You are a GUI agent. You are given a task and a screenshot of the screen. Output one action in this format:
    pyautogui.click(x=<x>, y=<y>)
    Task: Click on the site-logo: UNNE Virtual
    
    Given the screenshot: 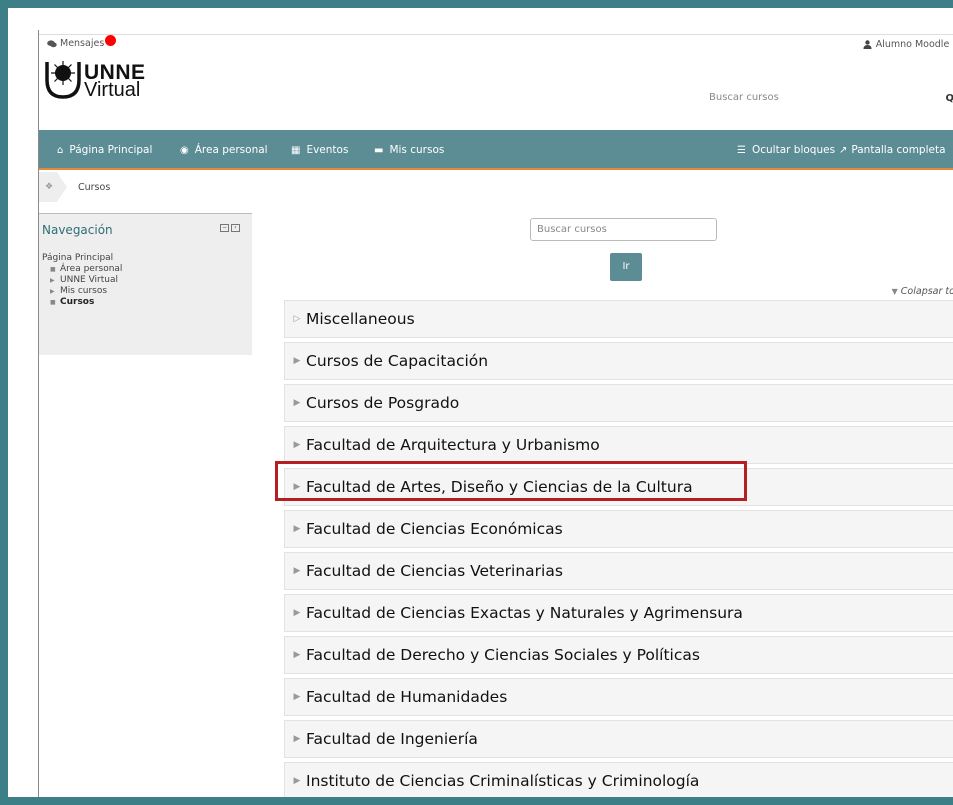 What is the action you would take?
    pyautogui.click(x=109, y=80)
    